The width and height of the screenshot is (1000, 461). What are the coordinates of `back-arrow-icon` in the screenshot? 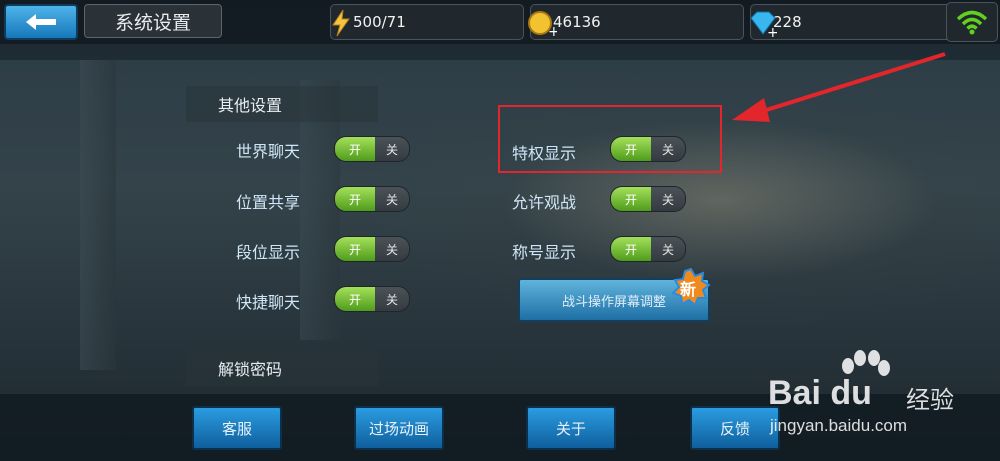 It's located at (41, 22).